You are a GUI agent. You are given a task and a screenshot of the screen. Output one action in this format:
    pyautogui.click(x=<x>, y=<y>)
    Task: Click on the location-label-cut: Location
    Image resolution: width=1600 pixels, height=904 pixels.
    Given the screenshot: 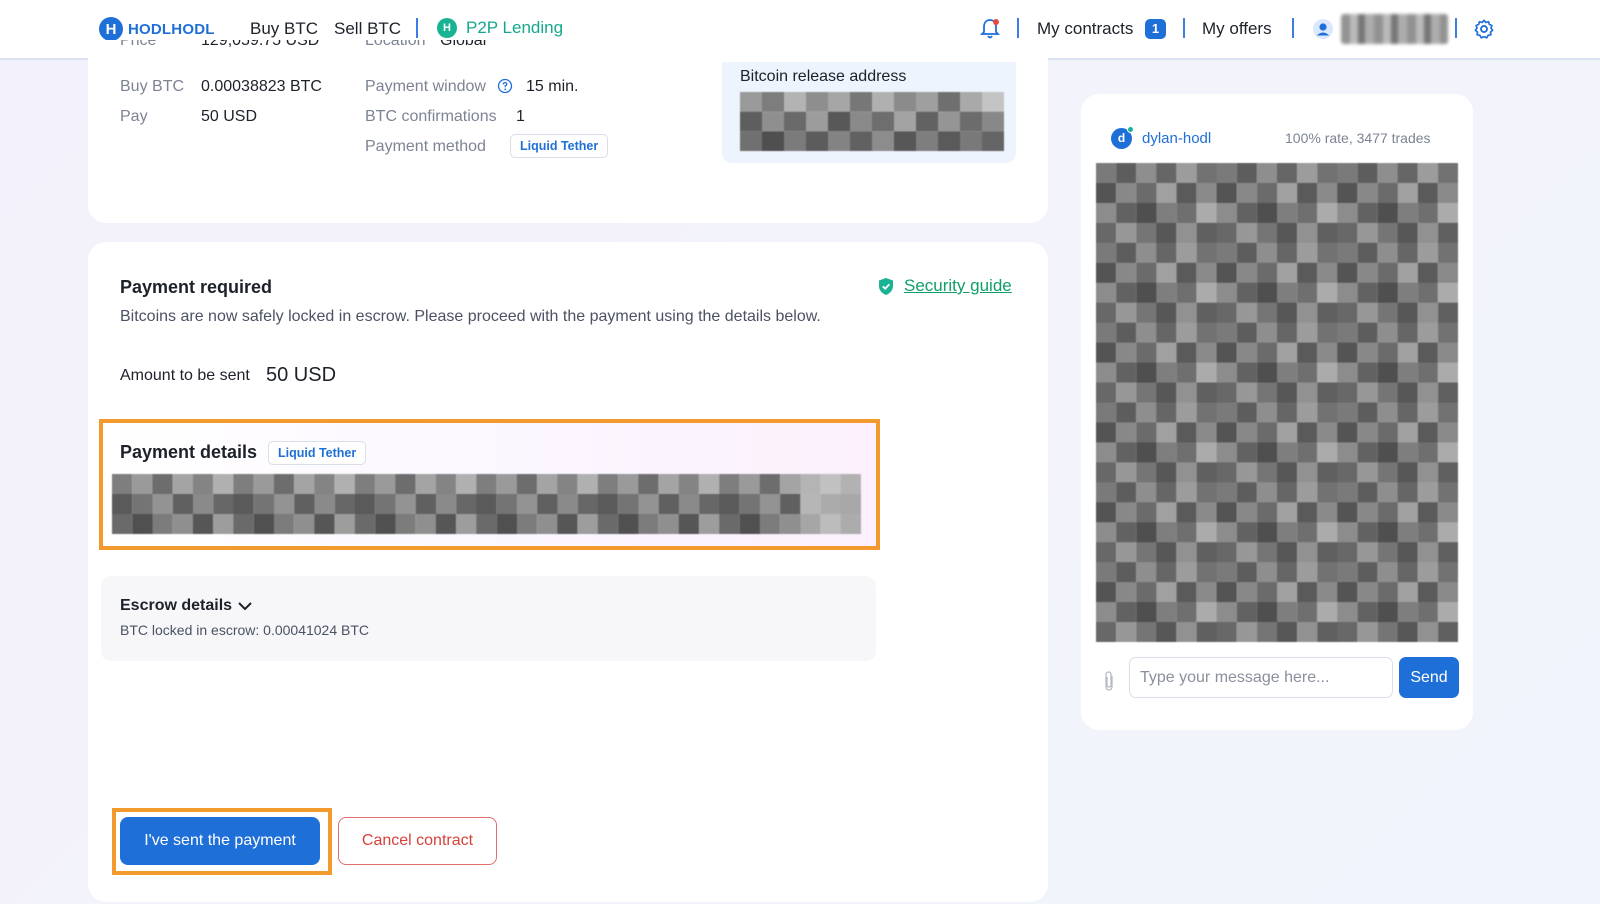 What is the action you would take?
    pyautogui.click(x=395, y=44)
    